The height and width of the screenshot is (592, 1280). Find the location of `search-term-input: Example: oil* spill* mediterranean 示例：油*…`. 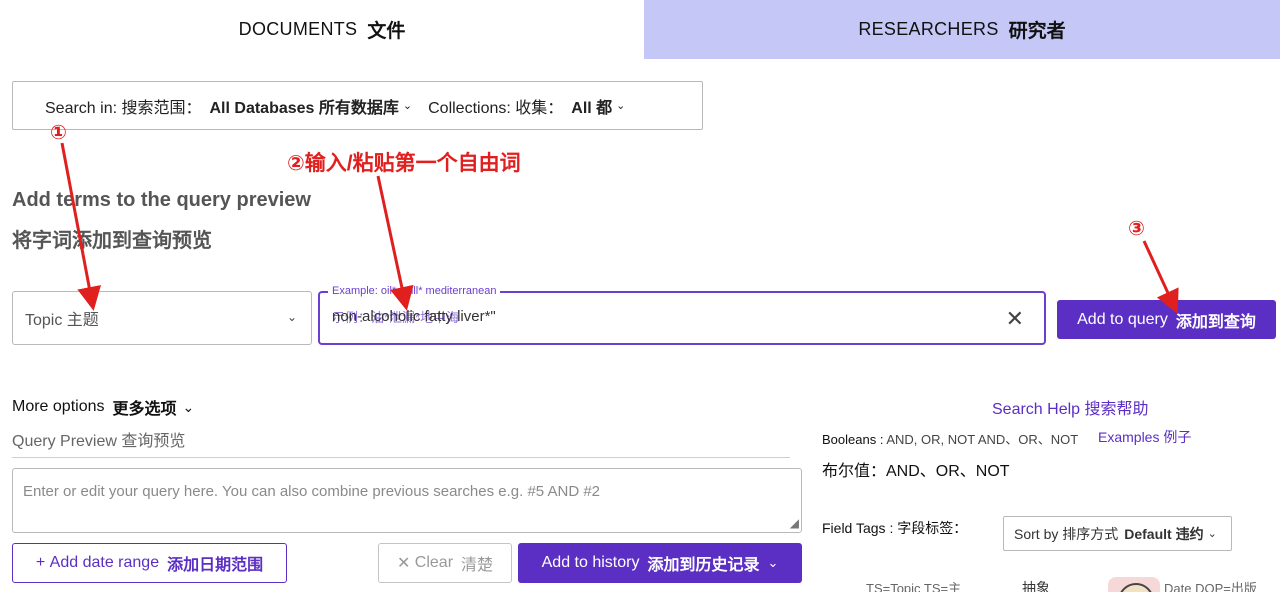

search-term-input: Example: oil* spill* mediterranean 示例：油*… is located at coordinates (682, 315).